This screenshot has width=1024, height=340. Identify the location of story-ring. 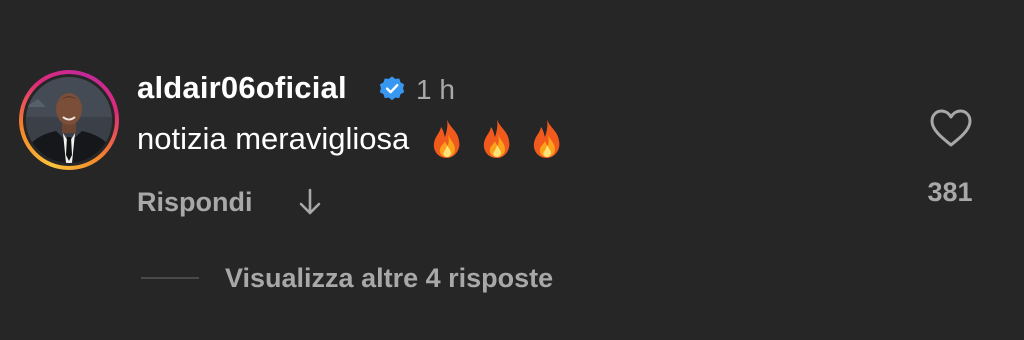
(69, 120).